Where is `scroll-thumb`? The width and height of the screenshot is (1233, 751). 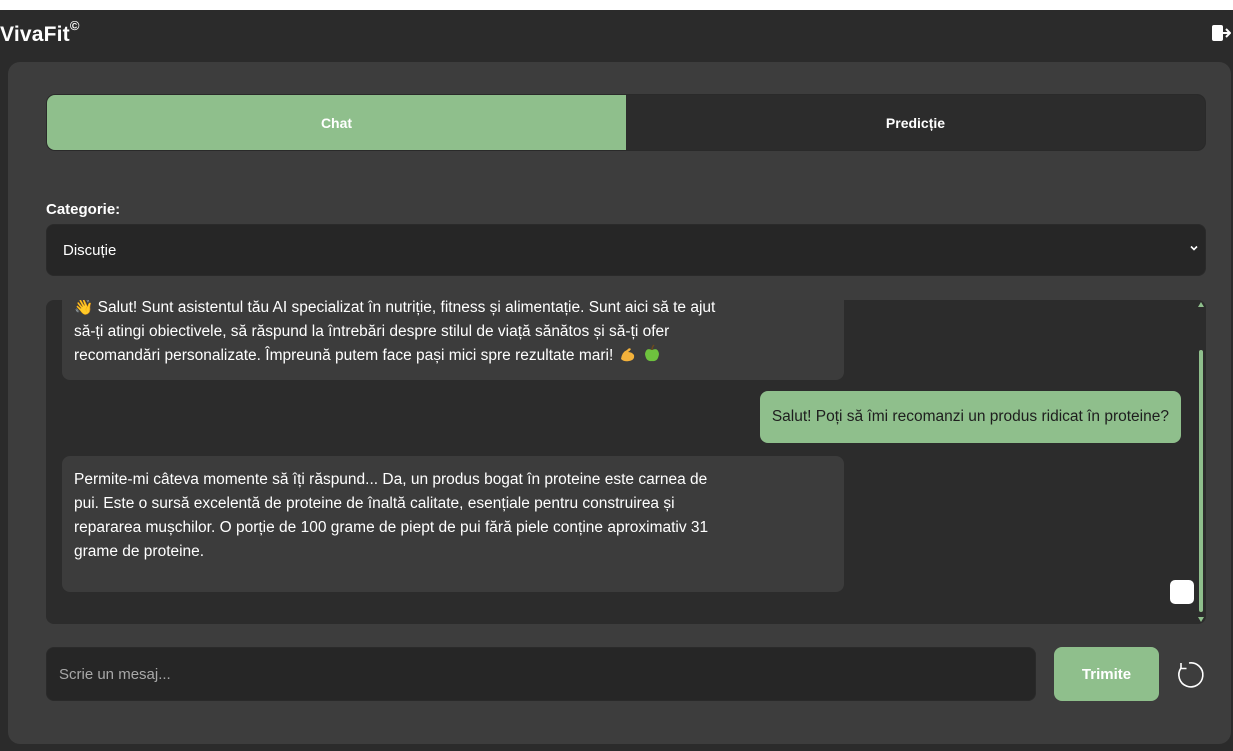 scroll-thumb is located at coordinates (1201, 481).